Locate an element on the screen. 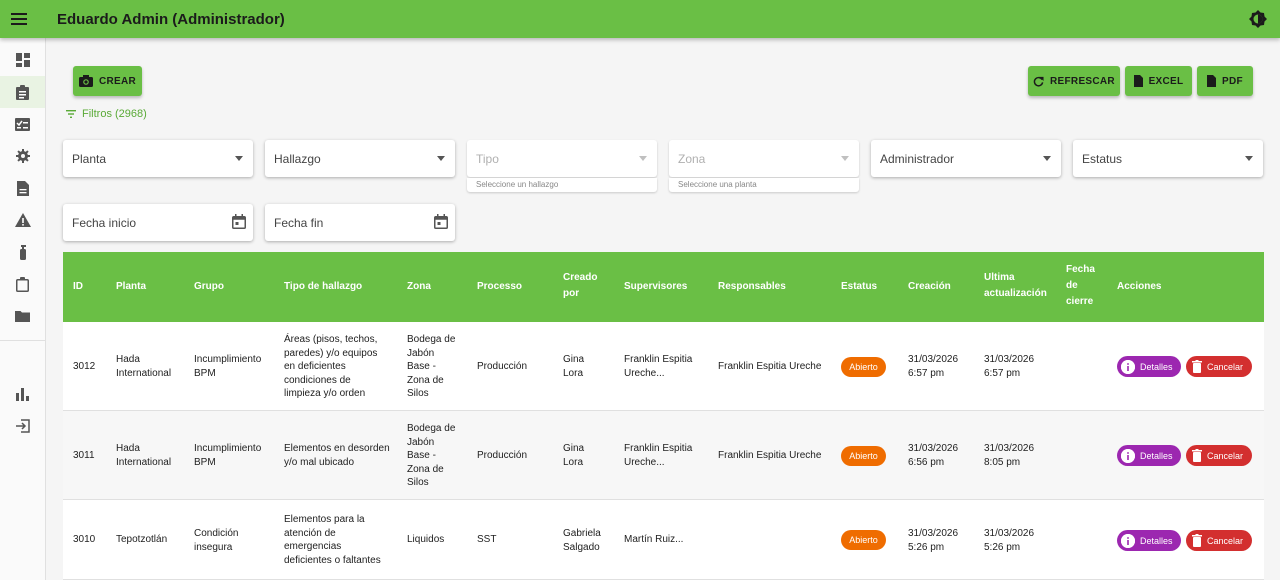 This screenshot has height=580, width=1280. fecha-inicio-input: Fecha inicio is located at coordinates (158, 222).